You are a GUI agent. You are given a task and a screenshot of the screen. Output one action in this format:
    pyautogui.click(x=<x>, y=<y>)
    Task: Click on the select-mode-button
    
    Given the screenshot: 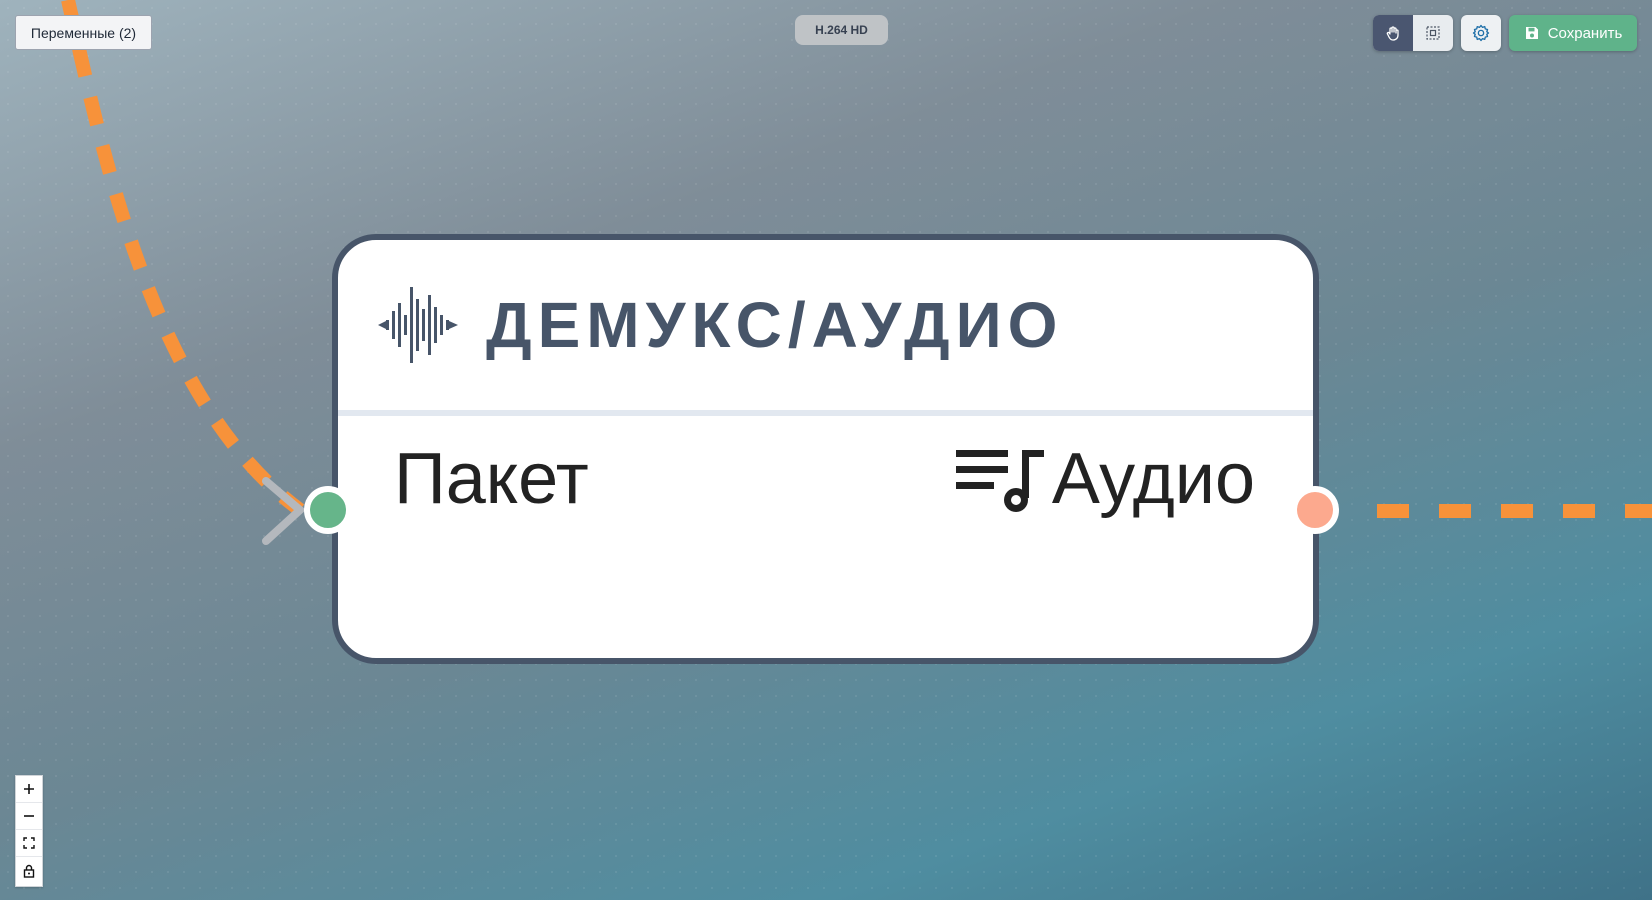 What is the action you would take?
    pyautogui.click(x=1433, y=33)
    